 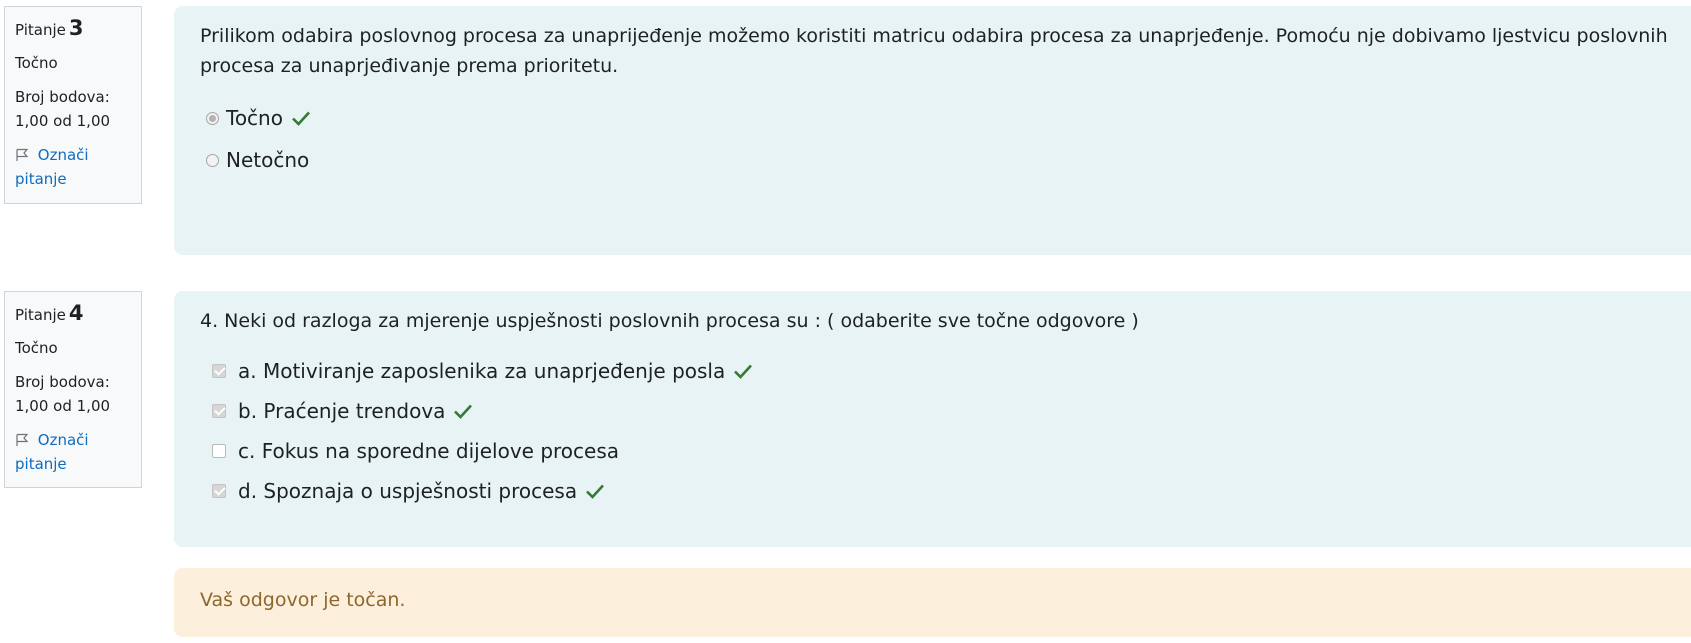 I want to click on answer-option-true: Točno, so click(x=939, y=118).